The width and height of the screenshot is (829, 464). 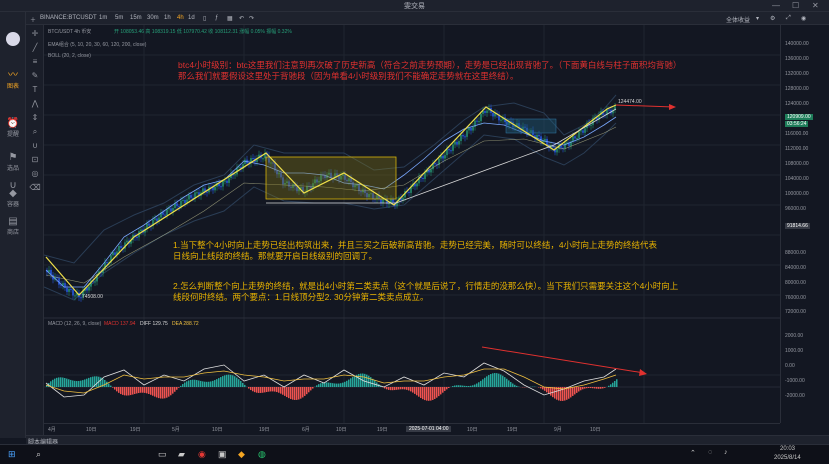 What do you see at coordinates (693, 453) in the screenshot?
I see `tray-chevron-icon: ⌃` at bounding box center [693, 453].